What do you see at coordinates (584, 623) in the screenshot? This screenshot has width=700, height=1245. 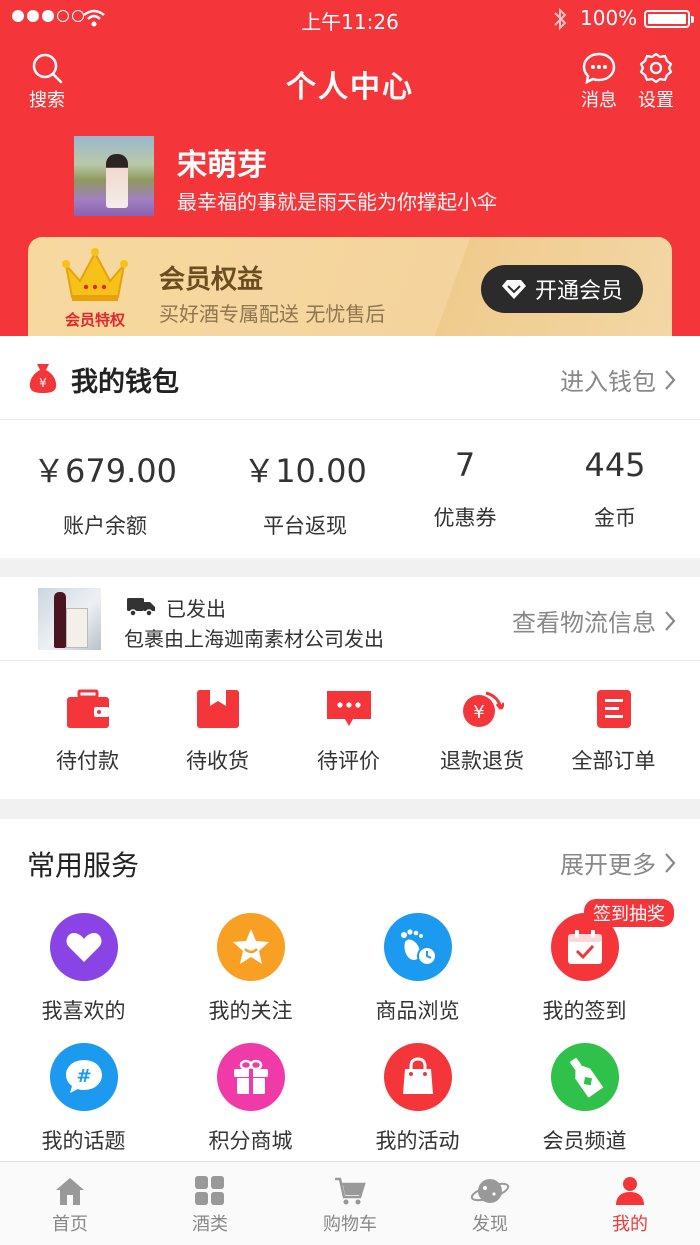 I see `view-logistics-label: 查看物流信息` at bounding box center [584, 623].